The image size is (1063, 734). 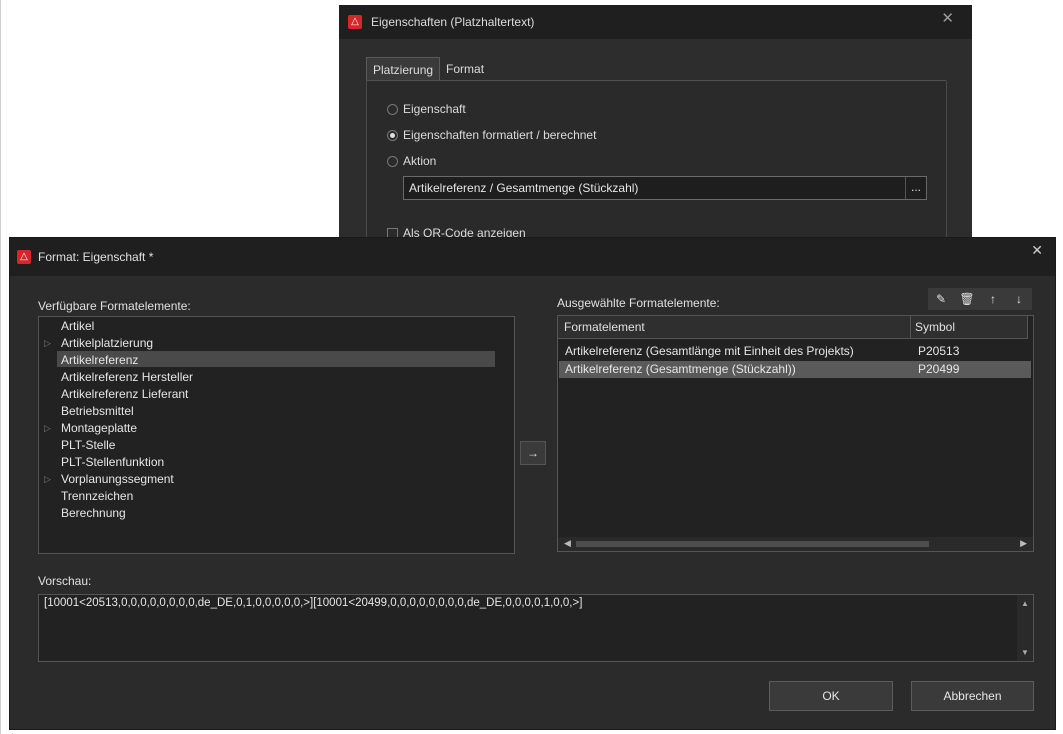 I want to click on tab-platzierung: Platzierung, so click(x=403, y=69).